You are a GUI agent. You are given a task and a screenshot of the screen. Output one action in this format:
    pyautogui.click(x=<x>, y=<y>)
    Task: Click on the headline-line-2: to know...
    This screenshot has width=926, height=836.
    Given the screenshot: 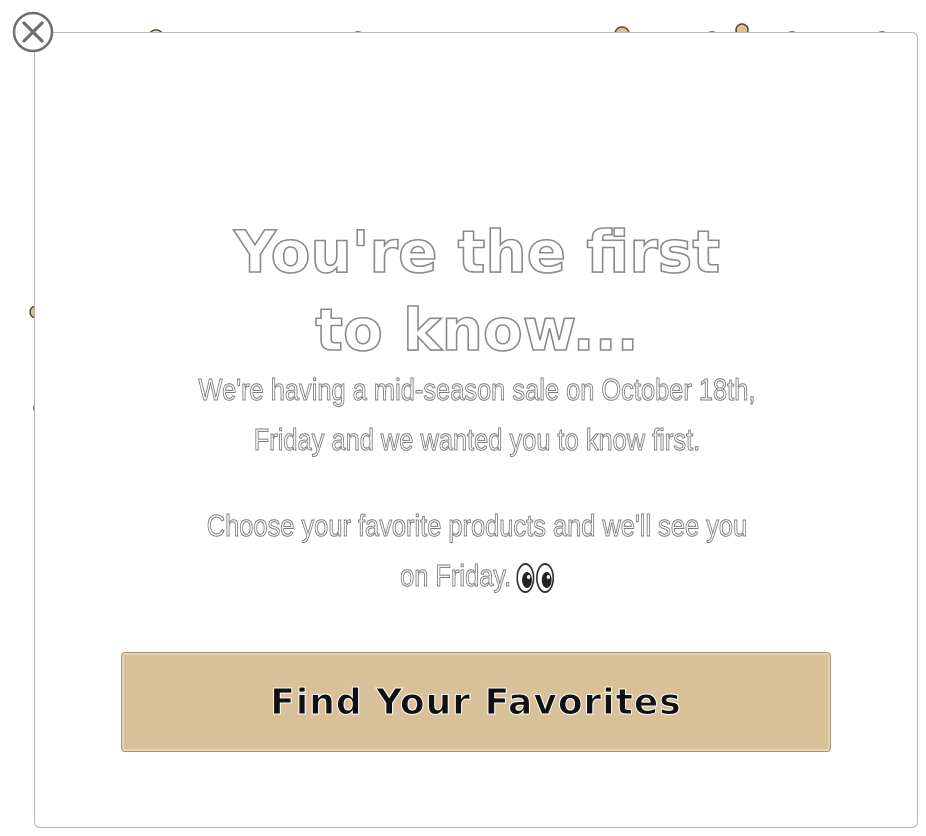 What is the action you would take?
    pyautogui.click(x=476, y=330)
    